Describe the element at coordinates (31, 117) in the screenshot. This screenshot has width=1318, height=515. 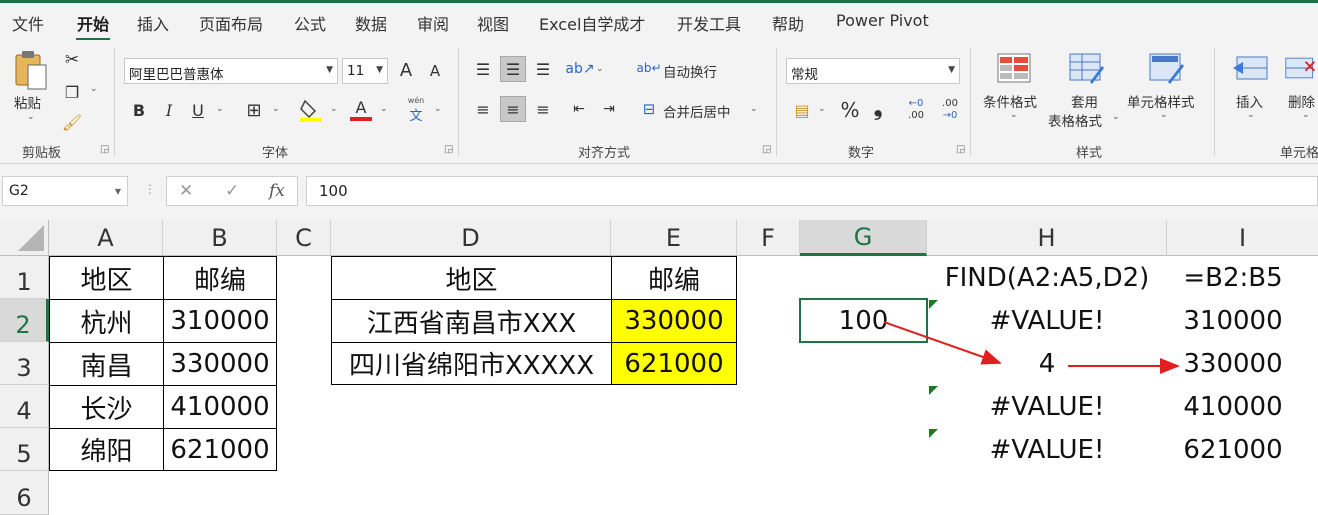
I see `paste-dropdown-icon: ⌄` at that location.